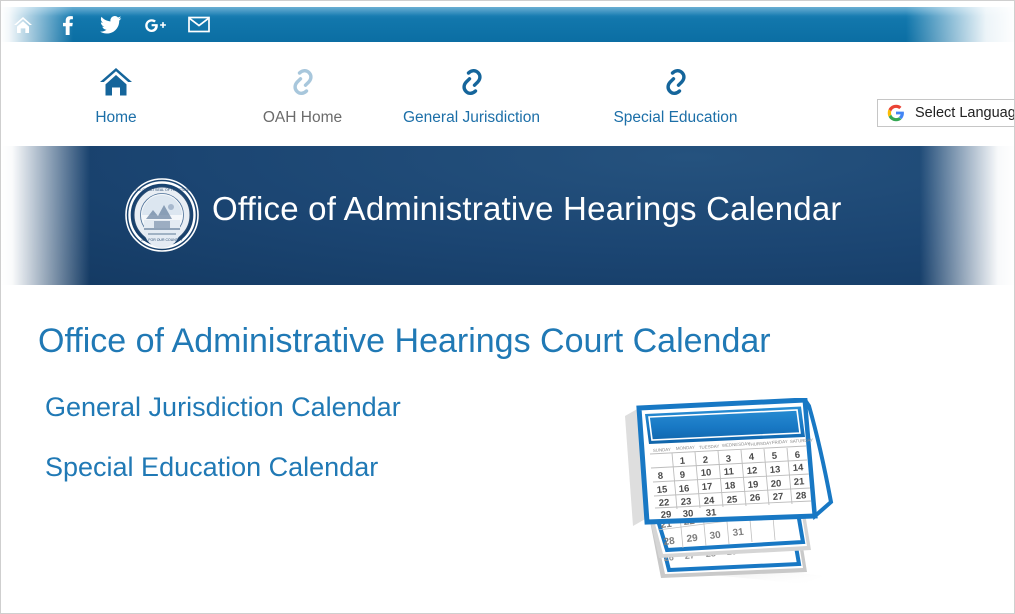 The height and width of the screenshot is (614, 1015). Describe the element at coordinates (163, 190) in the screenshot. I see `svg-text: THE GREAT SEAL OF THE STATE` at that location.